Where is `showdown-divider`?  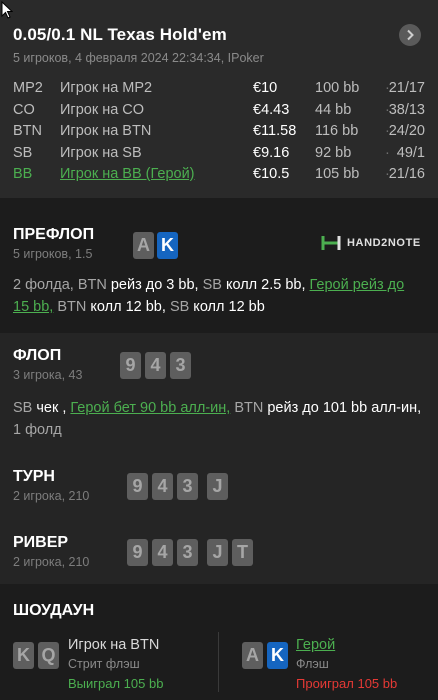
showdown-divider is located at coordinates (218, 662).